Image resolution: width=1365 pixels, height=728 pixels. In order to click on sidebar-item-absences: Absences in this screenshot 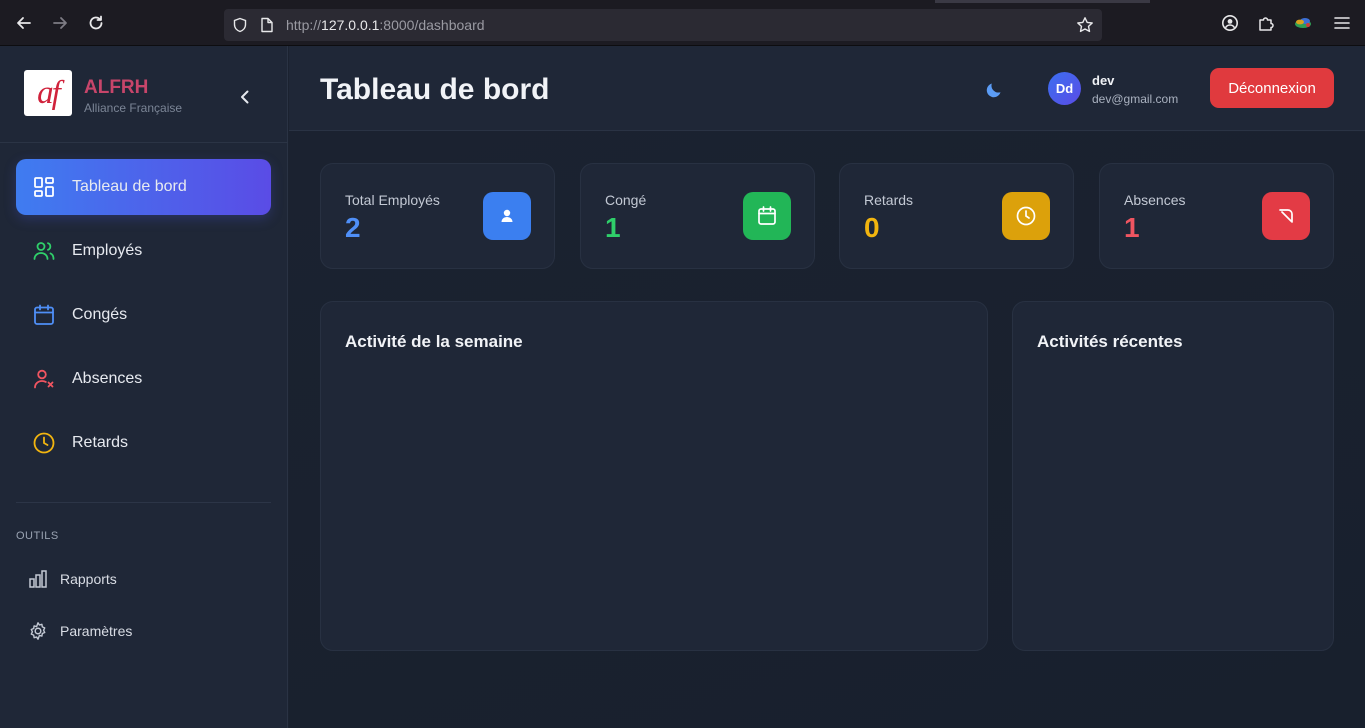, I will do `click(143, 379)`.